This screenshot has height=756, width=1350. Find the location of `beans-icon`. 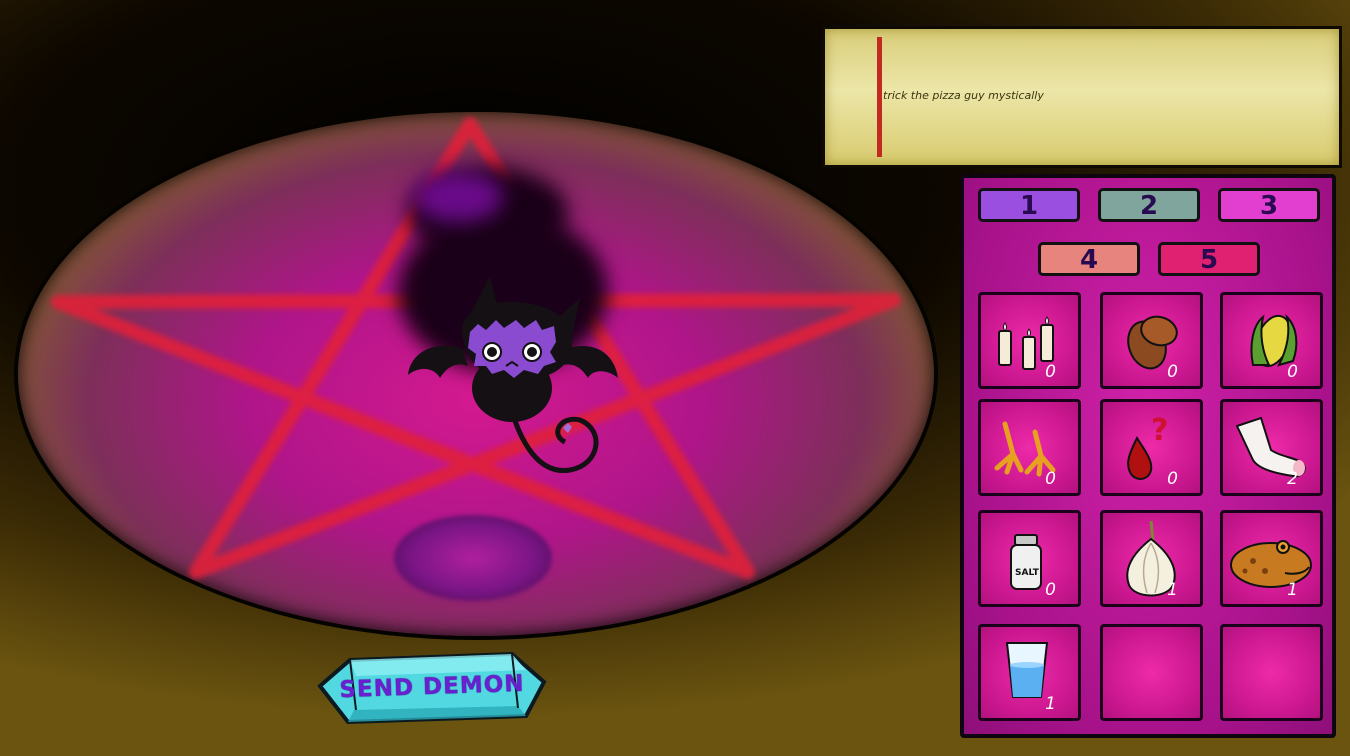

beans-icon is located at coordinates (1152, 342).